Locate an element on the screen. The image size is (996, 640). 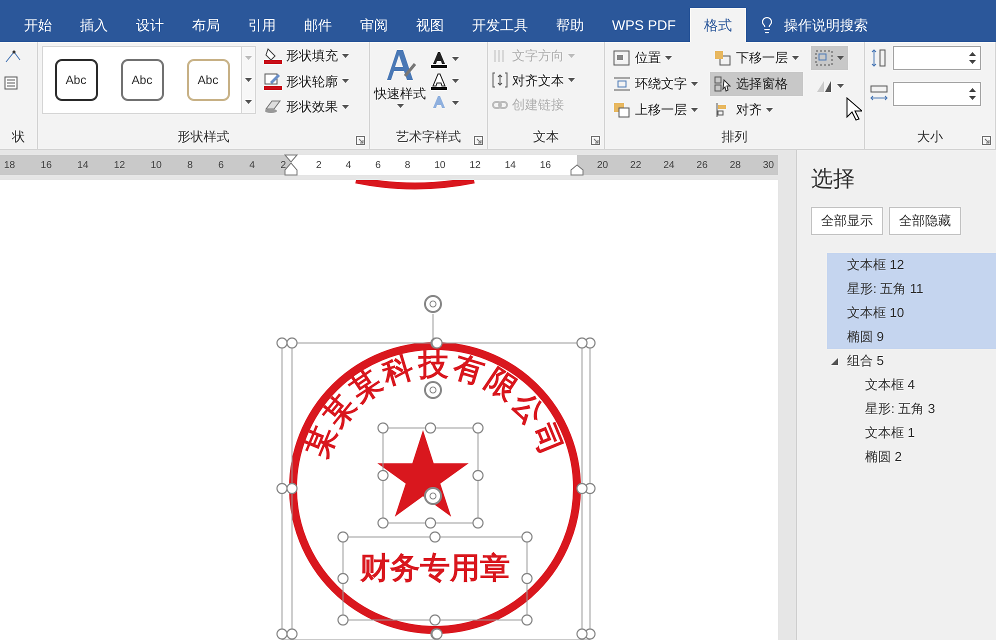
collapse-triangle-icon is located at coordinates (834, 361).